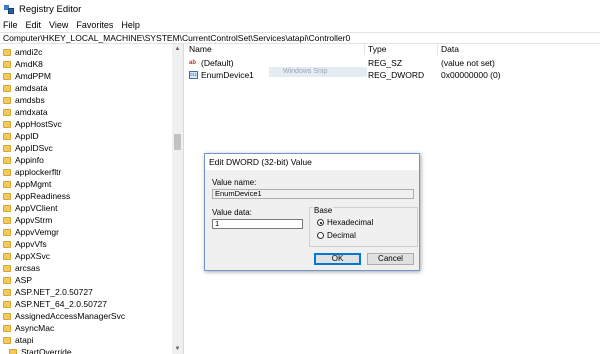  What do you see at coordinates (232, 212) in the screenshot?
I see `value-data-label: Value data:` at bounding box center [232, 212].